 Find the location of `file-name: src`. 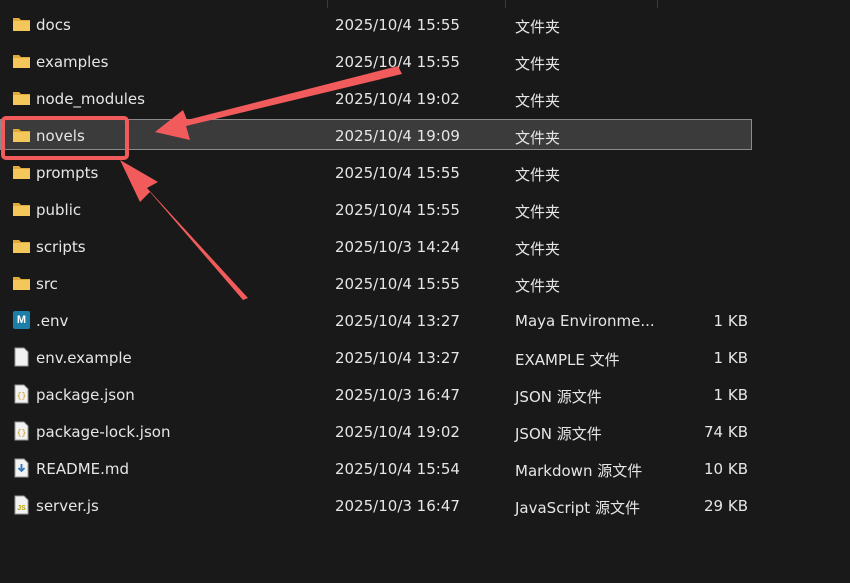

file-name: src is located at coordinates (47, 284).